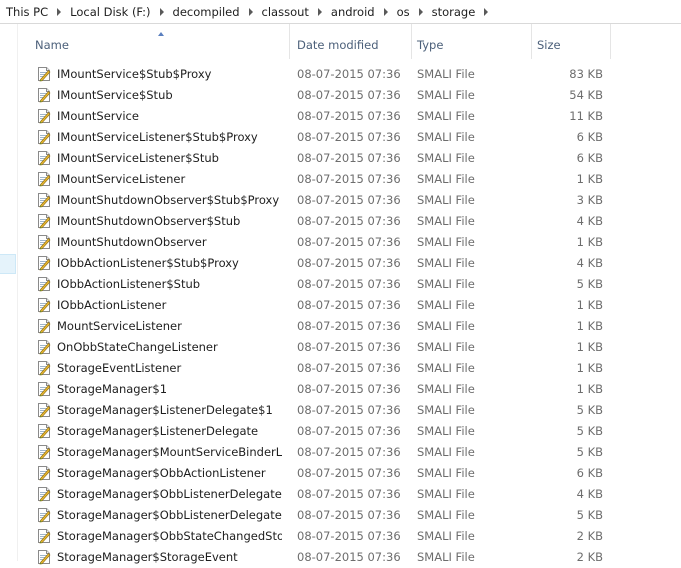 The width and height of the screenshot is (681, 568). What do you see at coordinates (161, 34) in the screenshot?
I see `sort-ascending-icon` at bounding box center [161, 34].